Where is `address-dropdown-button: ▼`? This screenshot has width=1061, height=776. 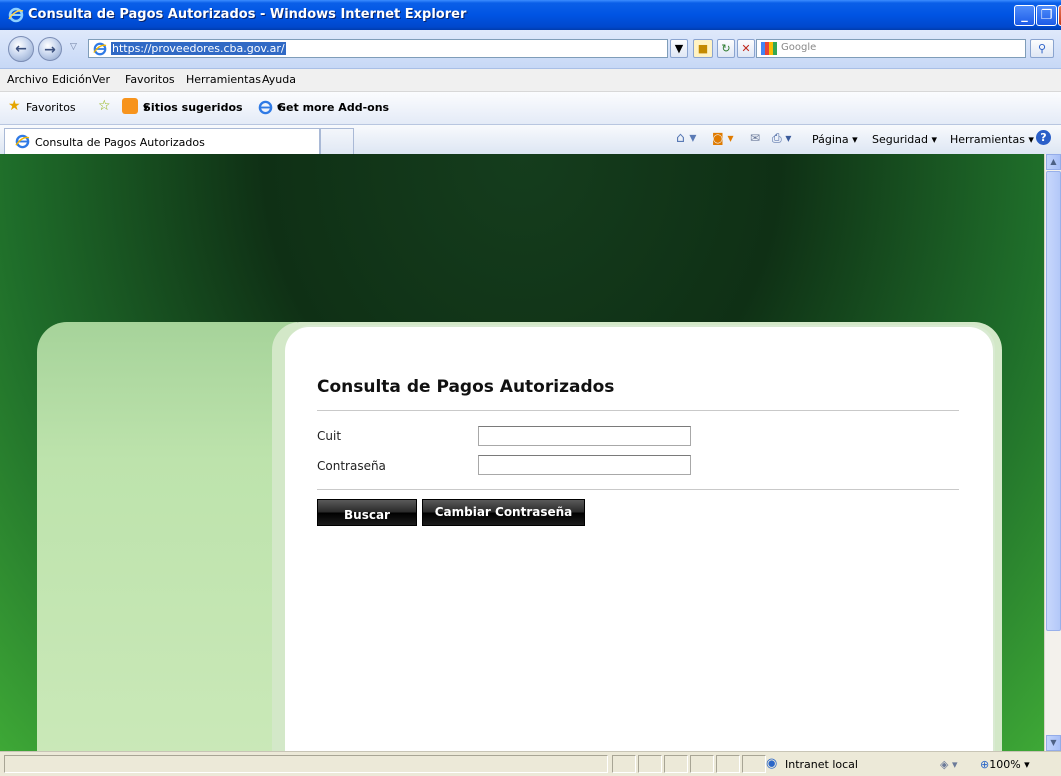 address-dropdown-button: ▼ is located at coordinates (679, 48).